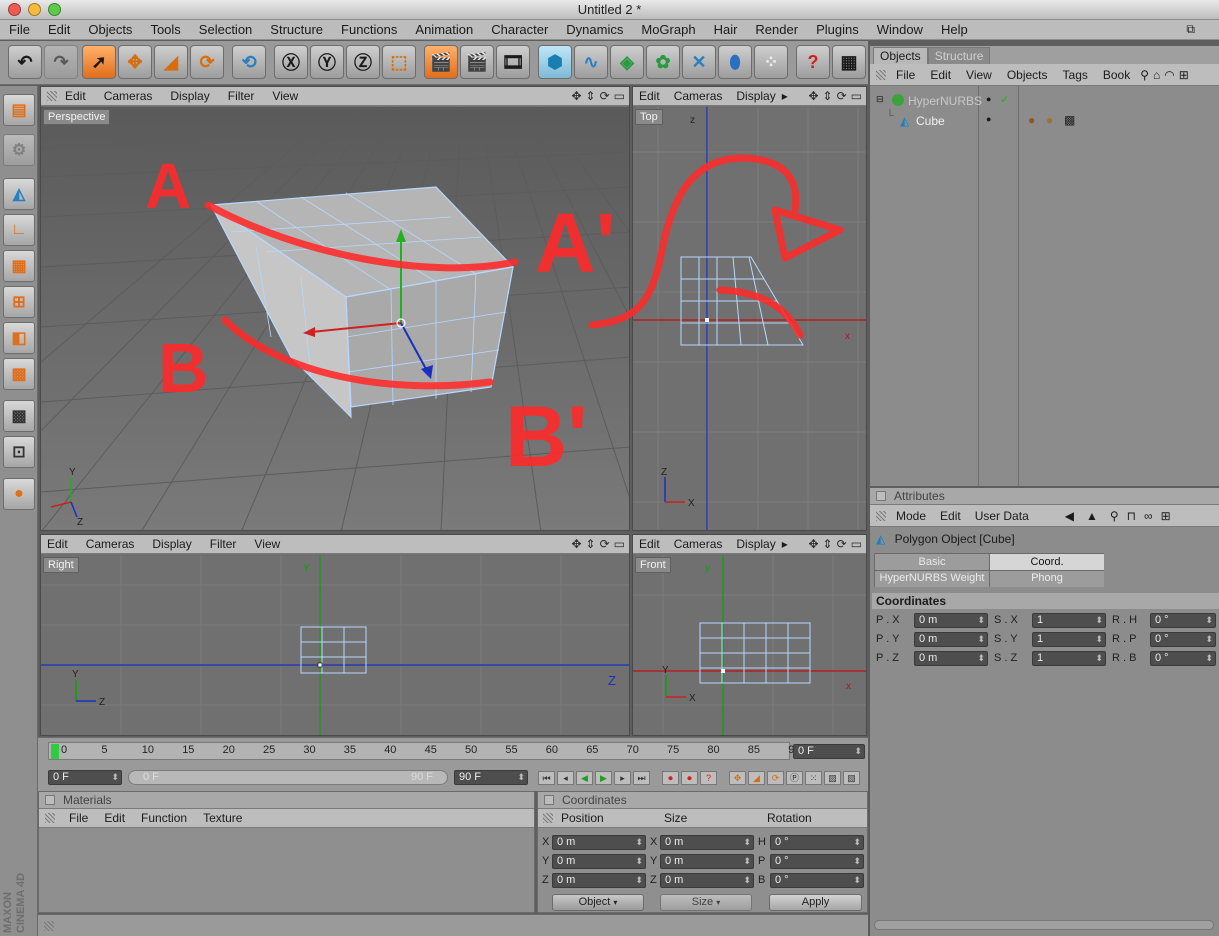 The height and width of the screenshot is (936, 1219). Describe the element at coordinates (945, 101) in the screenshot. I see `object-name-hypernurbs: HyperNURBS` at that location.